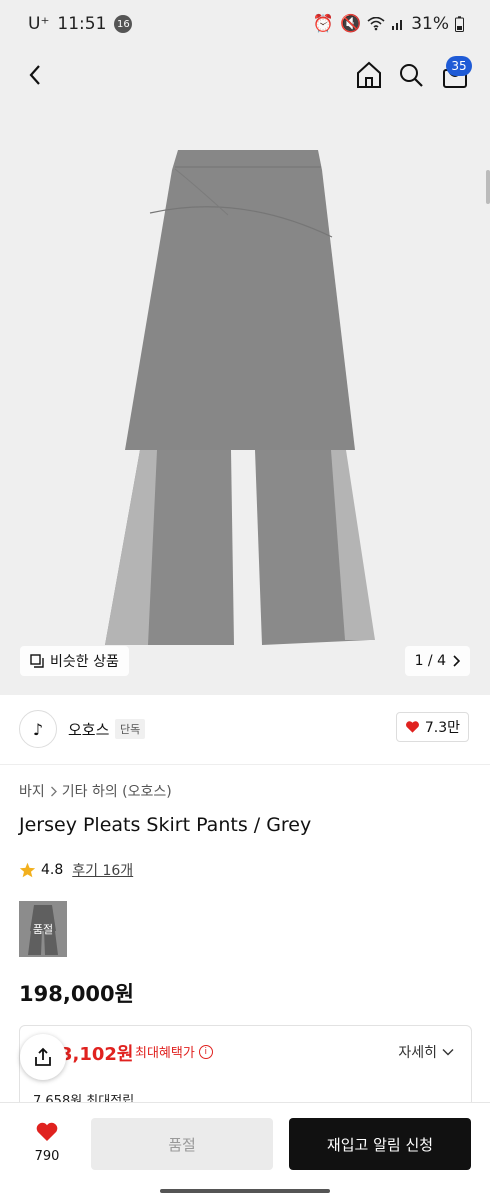 Image resolution: width=490 pixels, height=1200 pixels. What do you see at coordinates (88, 729) in the screenshot?
I see `brand-name: 오호스` at bounding box center [88, 729].